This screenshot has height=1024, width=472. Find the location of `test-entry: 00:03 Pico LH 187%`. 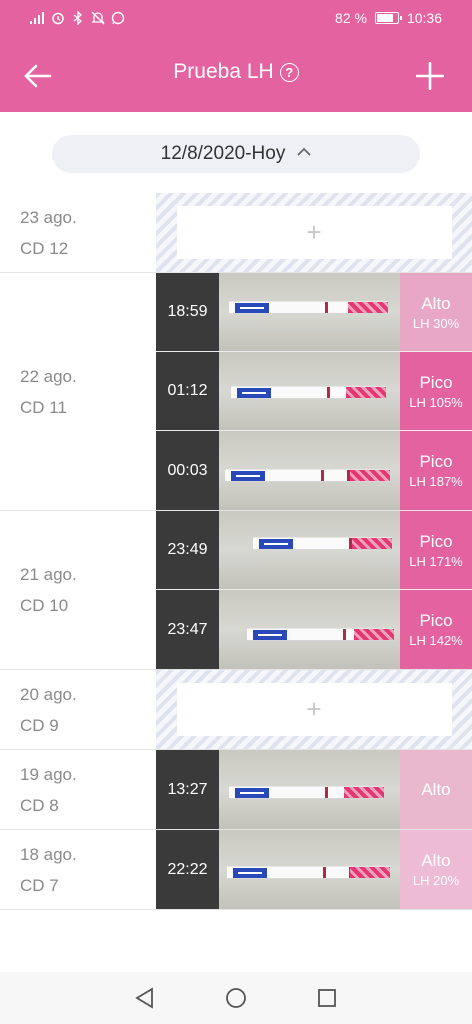

test-entry: 00:03 Pico LH 187% is located at coordinates (314, 470).